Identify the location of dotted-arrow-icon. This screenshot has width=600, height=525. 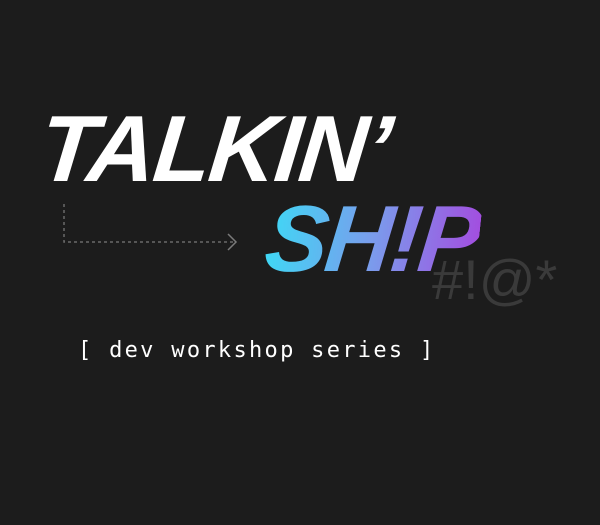
(150, 227).